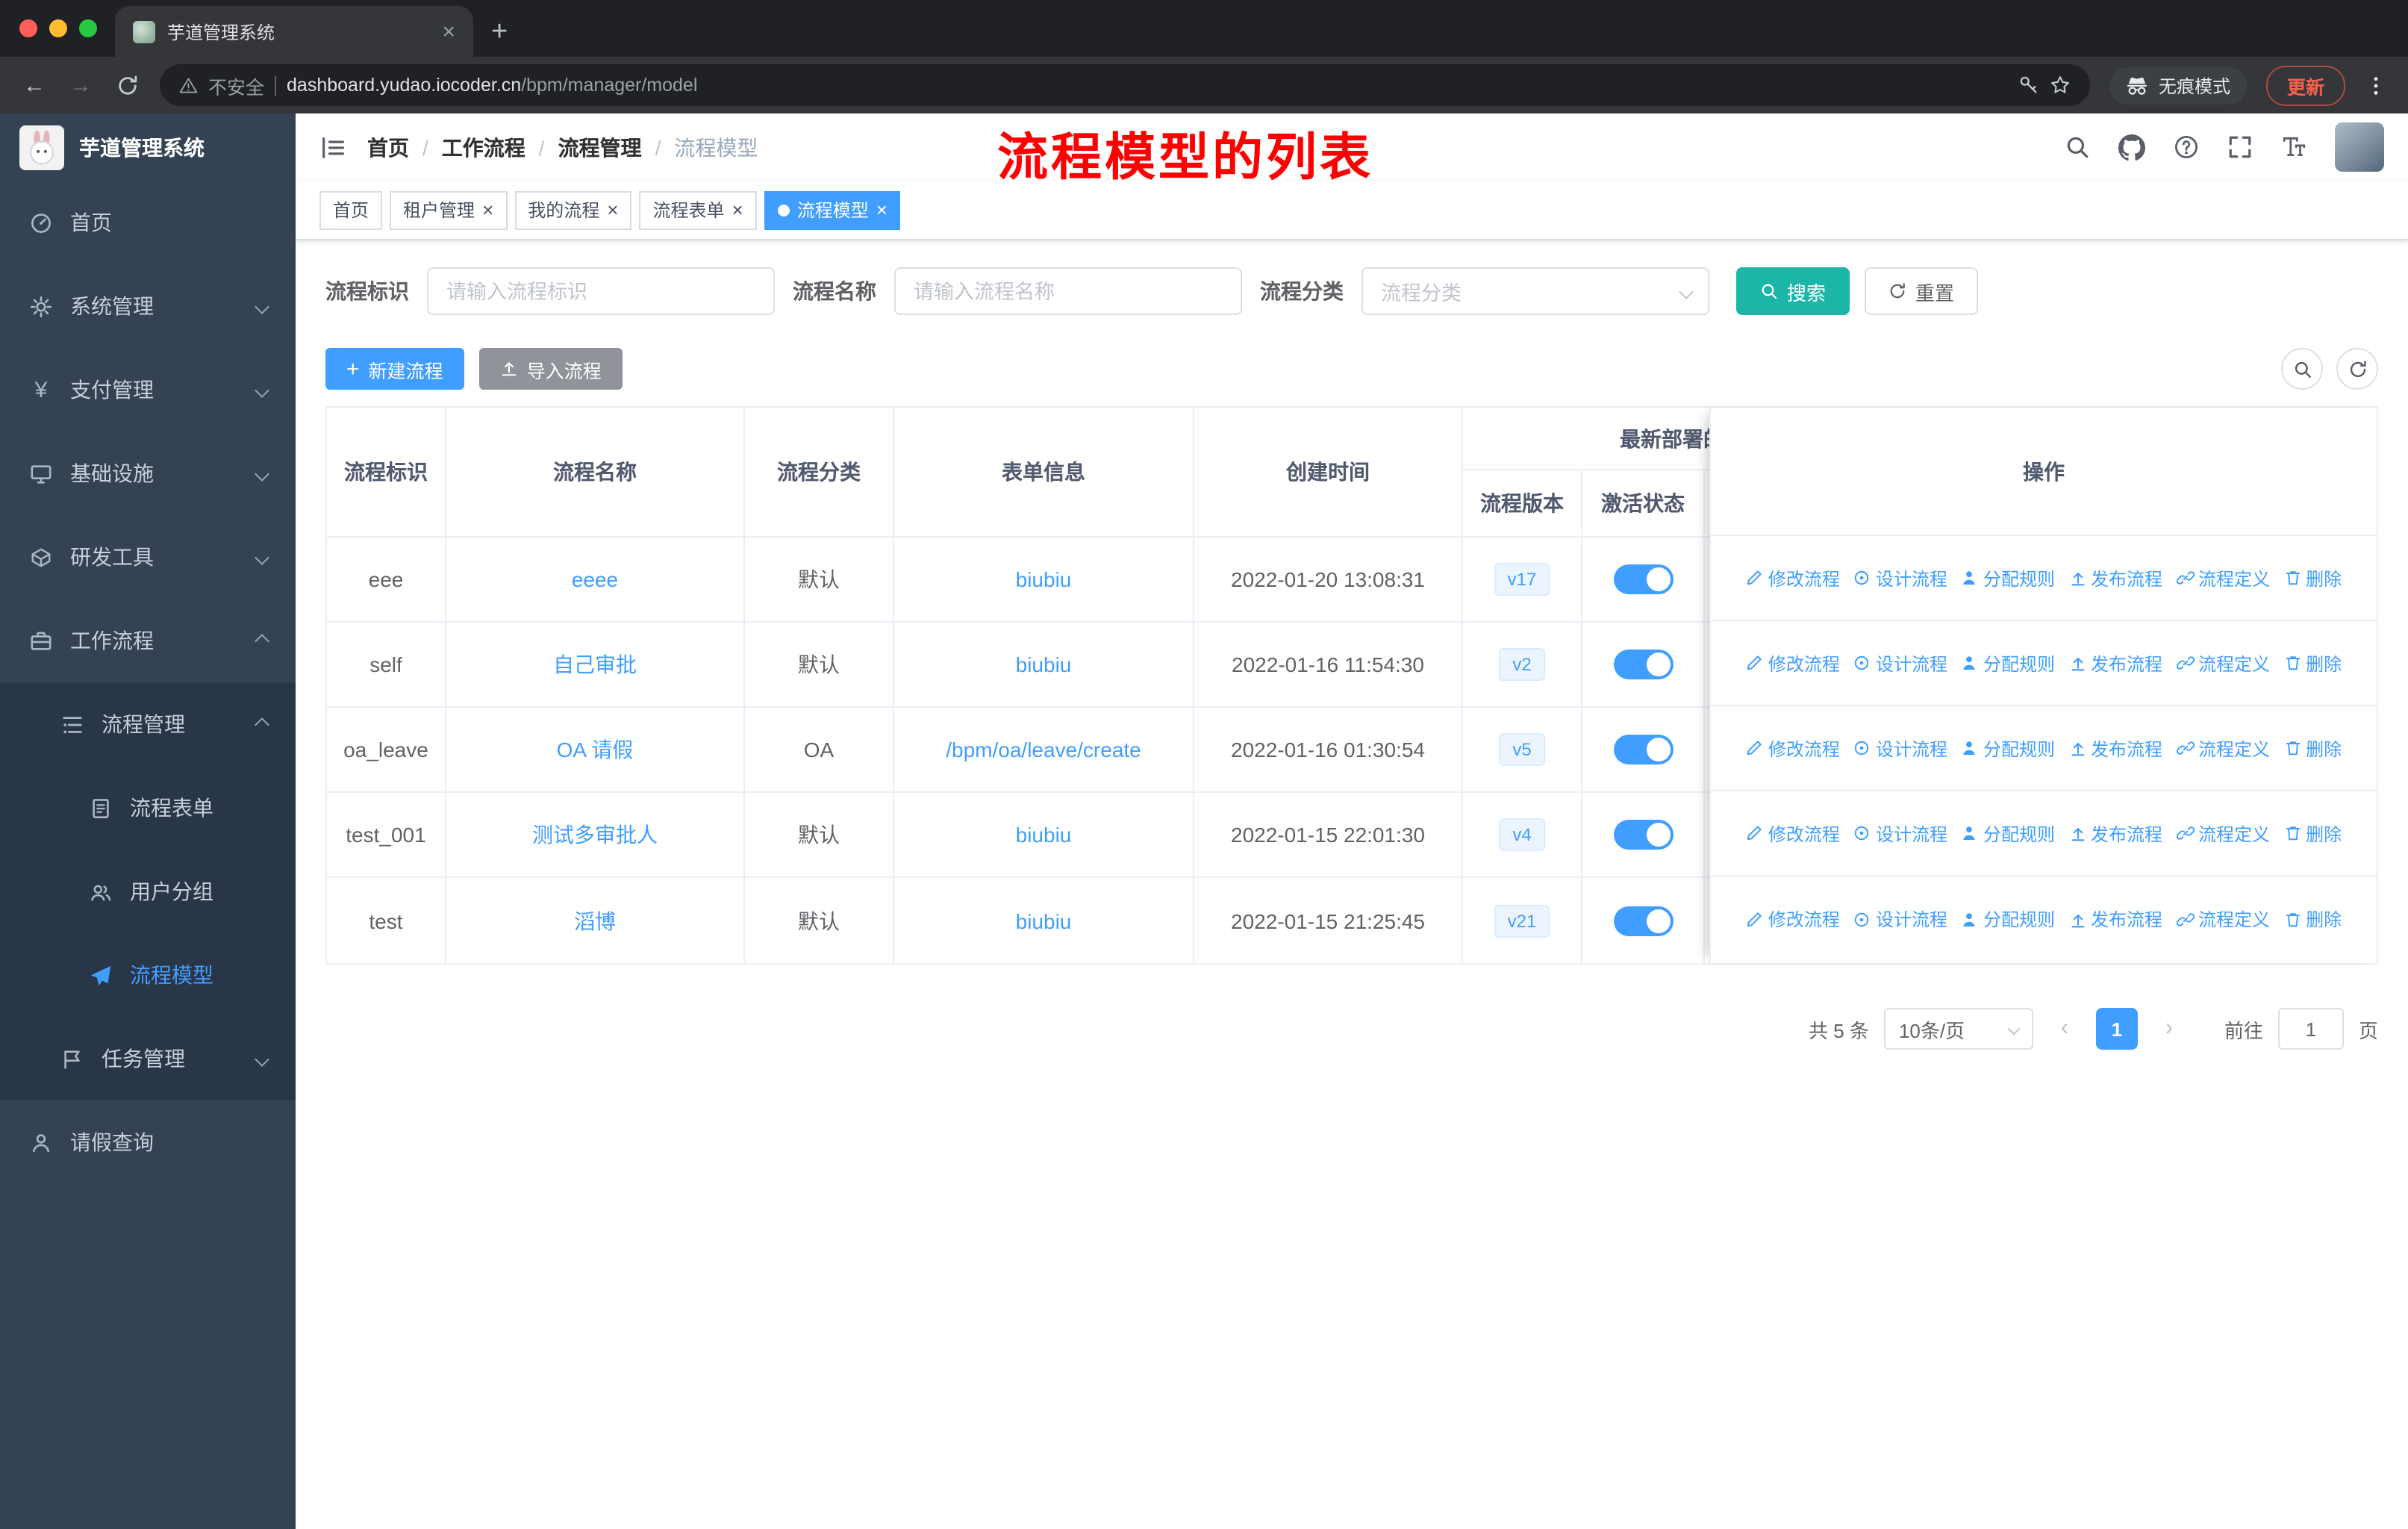  I want to click on github-icon, so click(2131, 147).